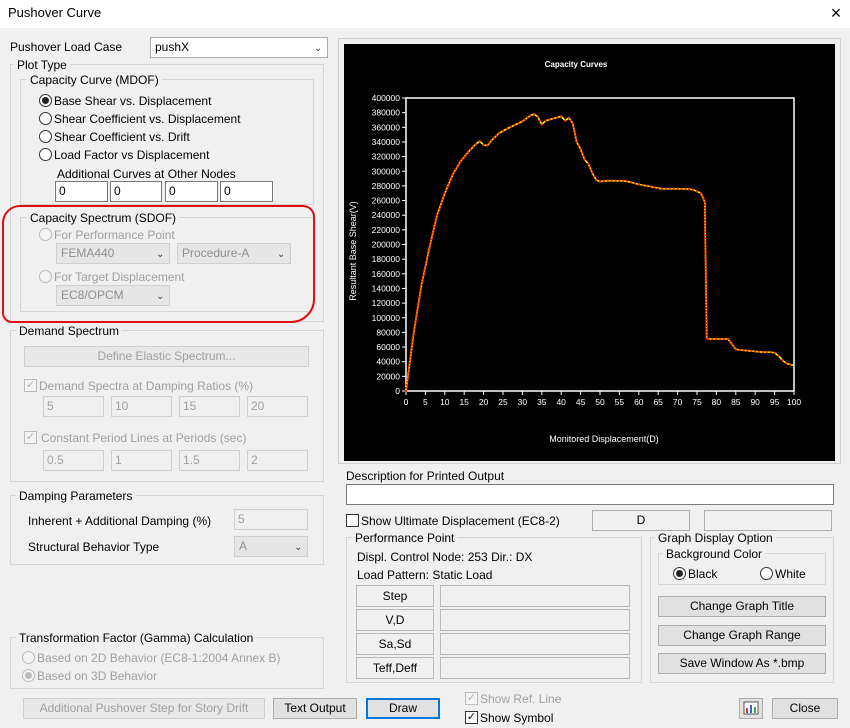 The height and width of the screenshot is (728, 850). What do you see at coordinates (239, 47) in the screenshot?
I see `load-case-select: pushX ⌄` at bounding box center [239, 47].